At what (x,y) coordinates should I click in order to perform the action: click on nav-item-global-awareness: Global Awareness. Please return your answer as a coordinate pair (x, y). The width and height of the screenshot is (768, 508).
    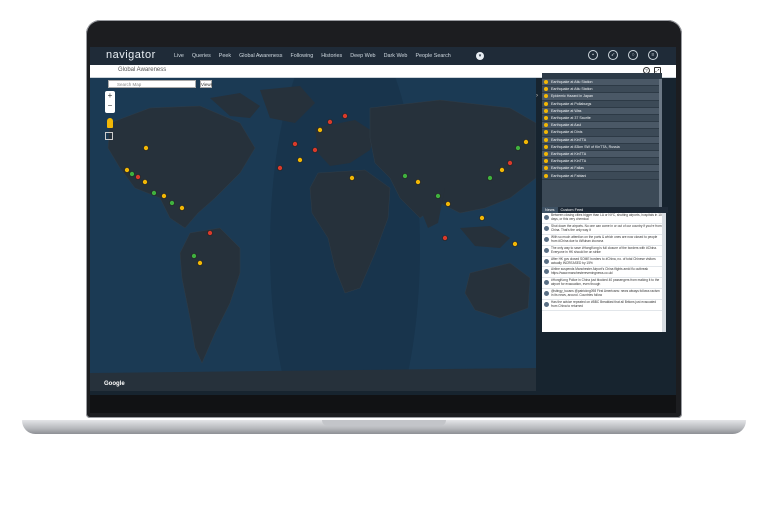
    Looking at the image, I should click on (260, 56).